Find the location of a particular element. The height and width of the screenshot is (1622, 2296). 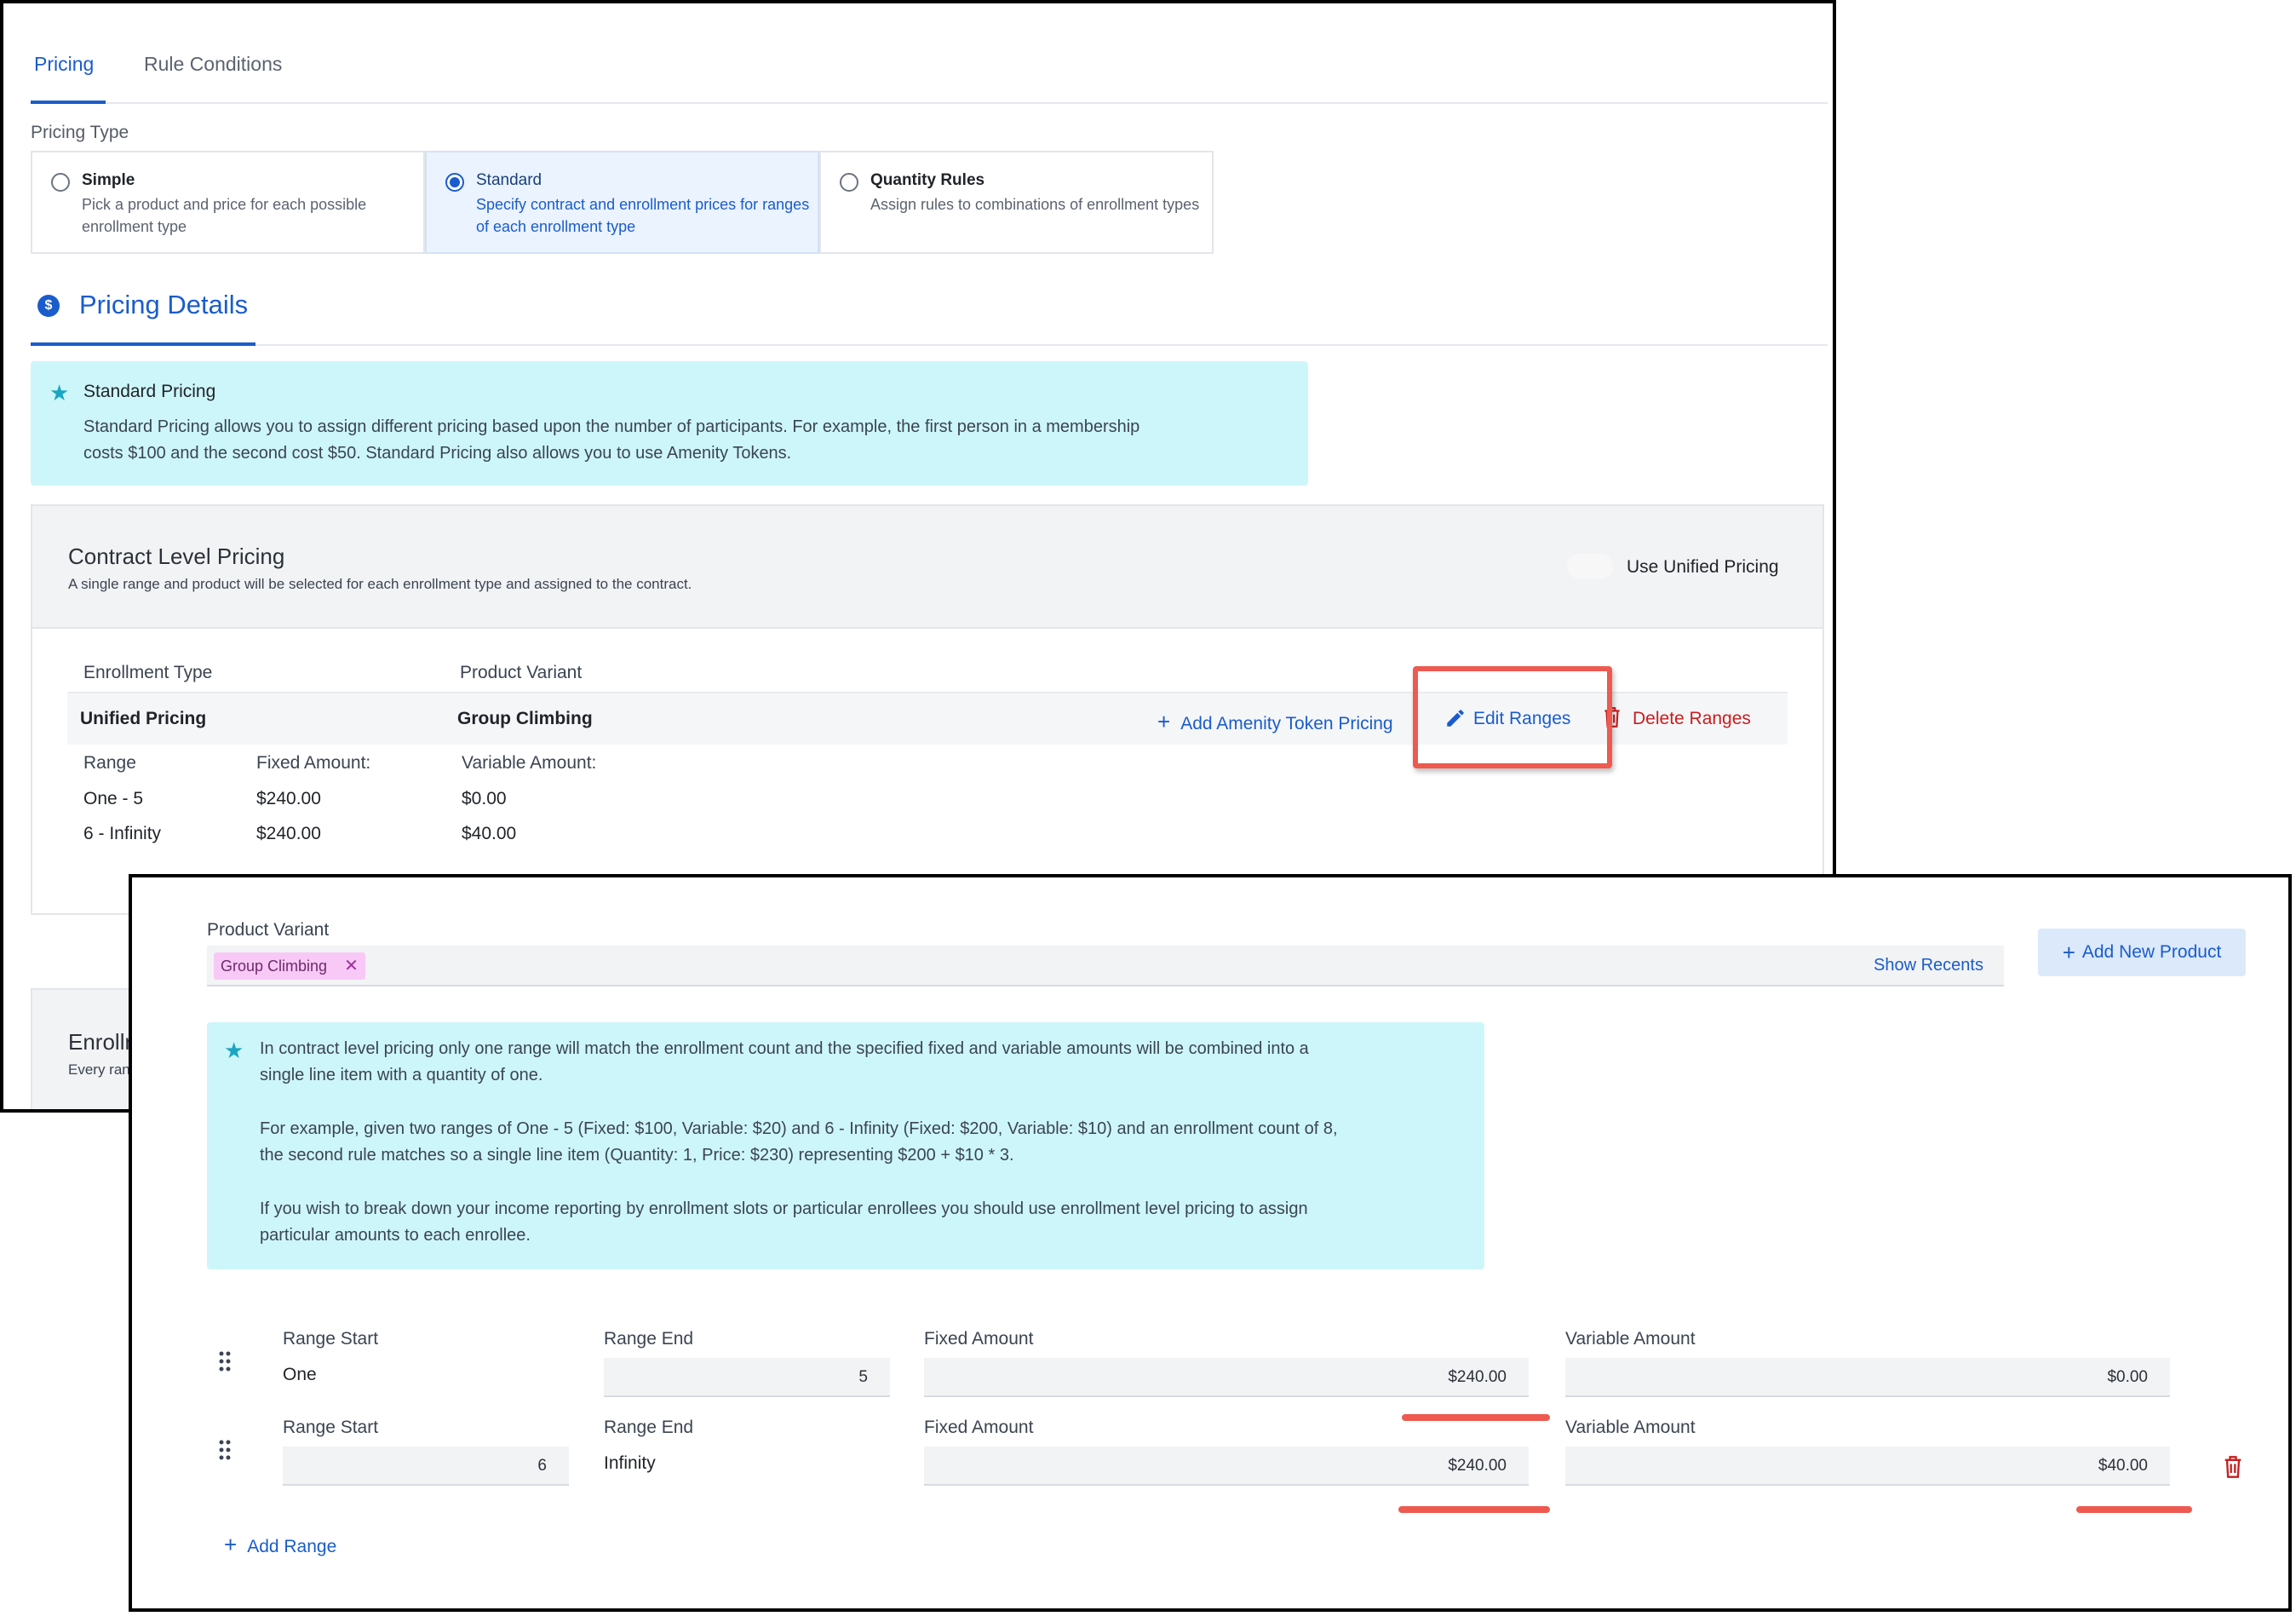

variable-amount-value: $40.00 is located at coordinates (489, 833).